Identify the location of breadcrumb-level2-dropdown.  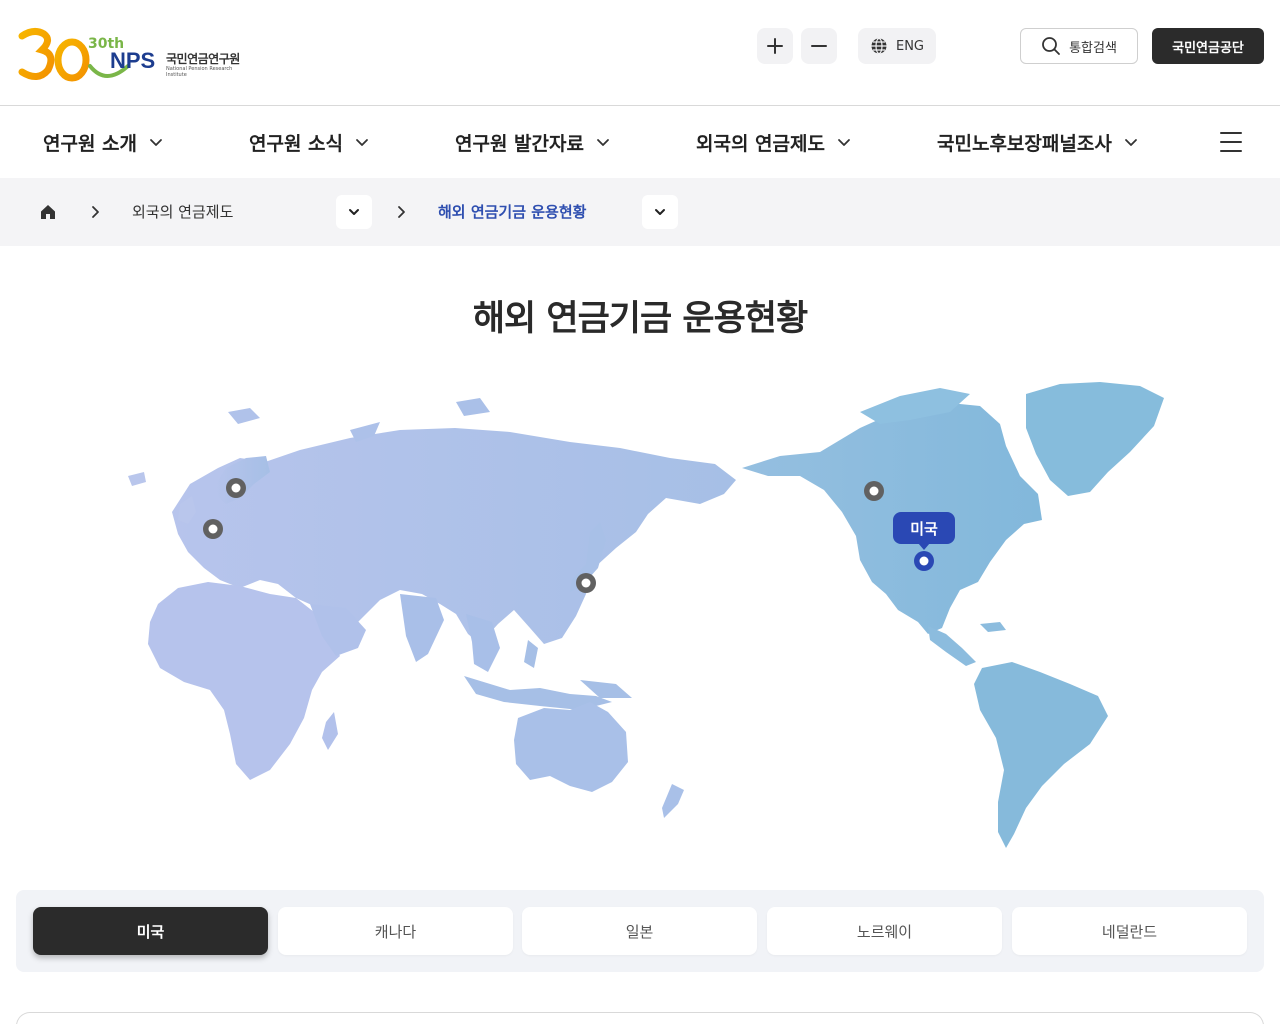
(660, 212).